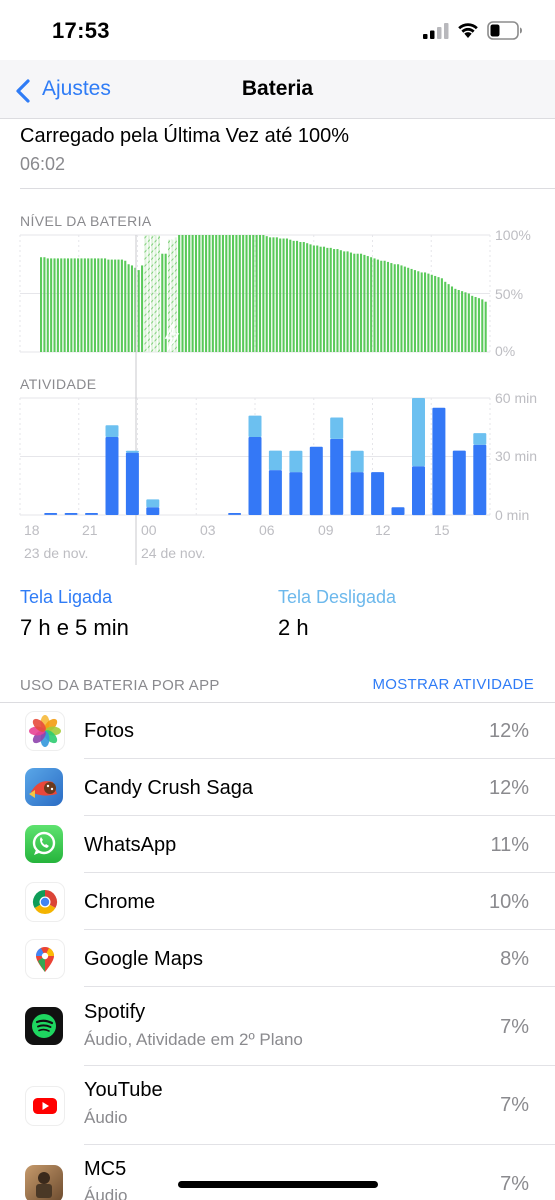  Describe the element at coordinates (278, 1184) in the screenshot. I see `home-indicator` at that location.